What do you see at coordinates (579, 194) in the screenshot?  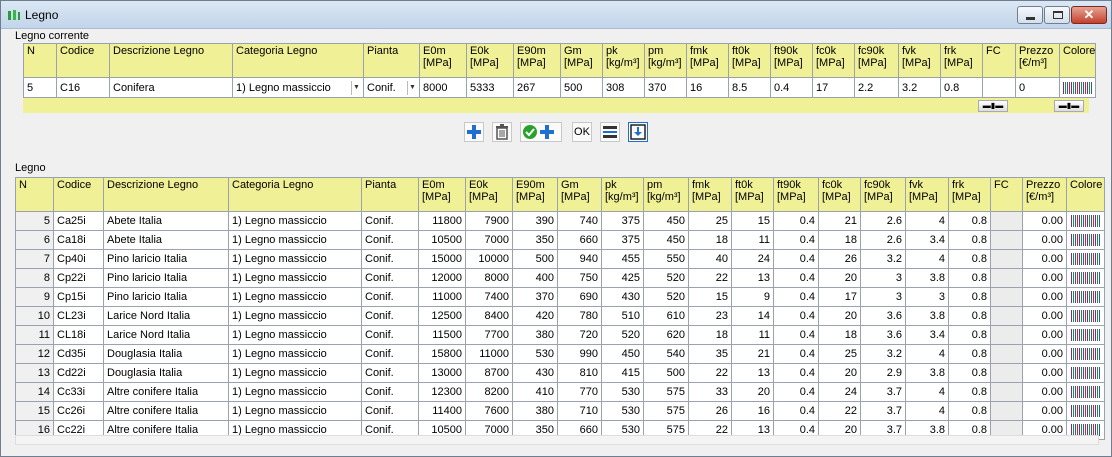 I see `list-header-gm: Gm [MPa]` at bounding box center [579, 194].